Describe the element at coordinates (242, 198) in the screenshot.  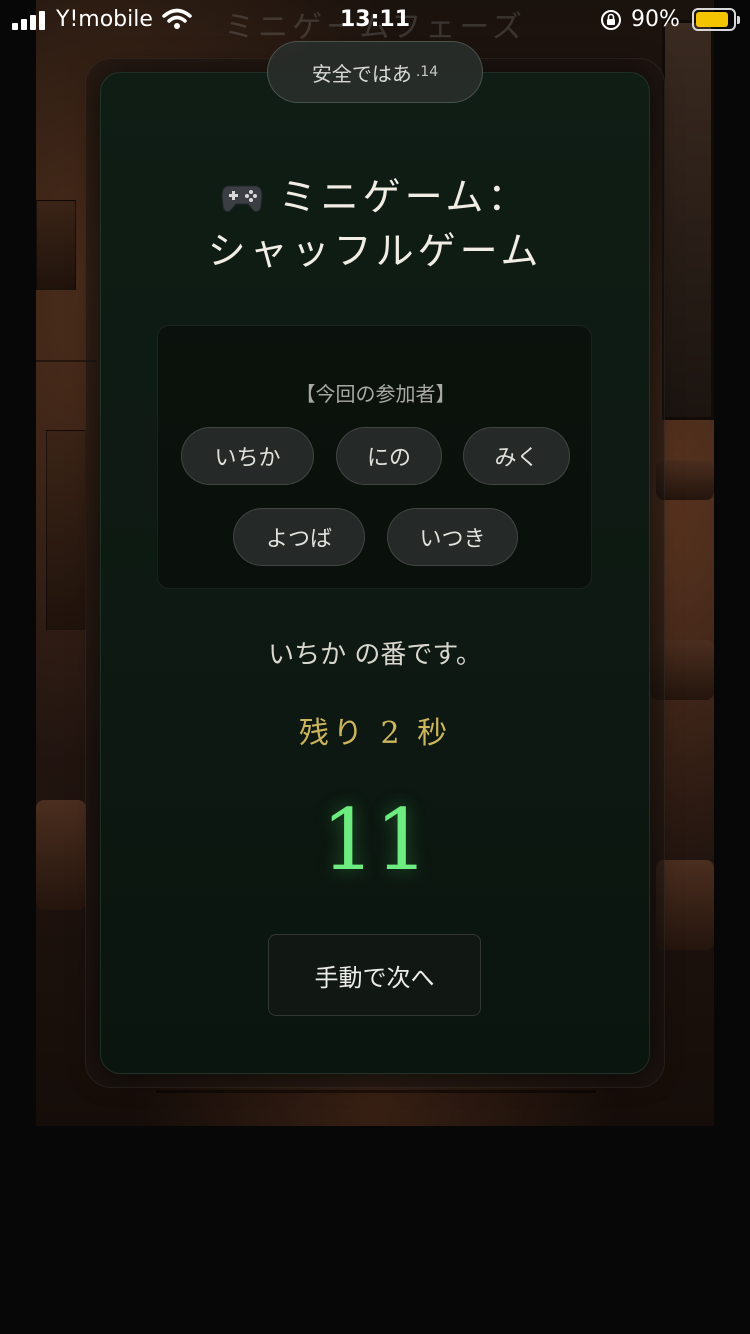
I see `game-controller-icon` at that location.